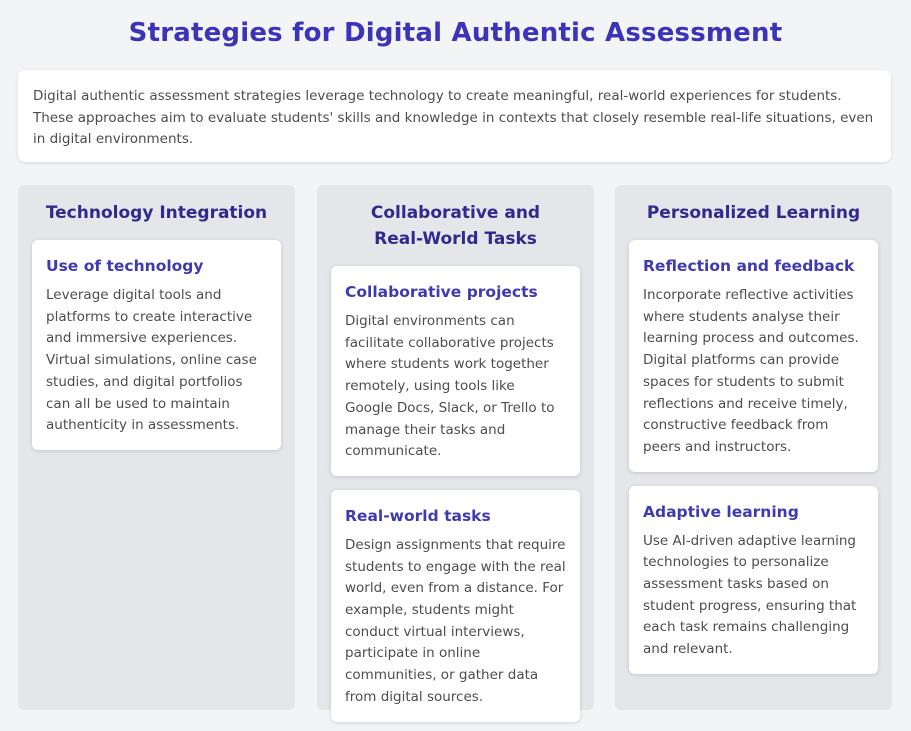 The height and width of the screenshot is (731, 911). What do you see at coordinates (125, 266) in the screenshot?
I see `card-title: Use of technology` at bounding box center [125, 266].